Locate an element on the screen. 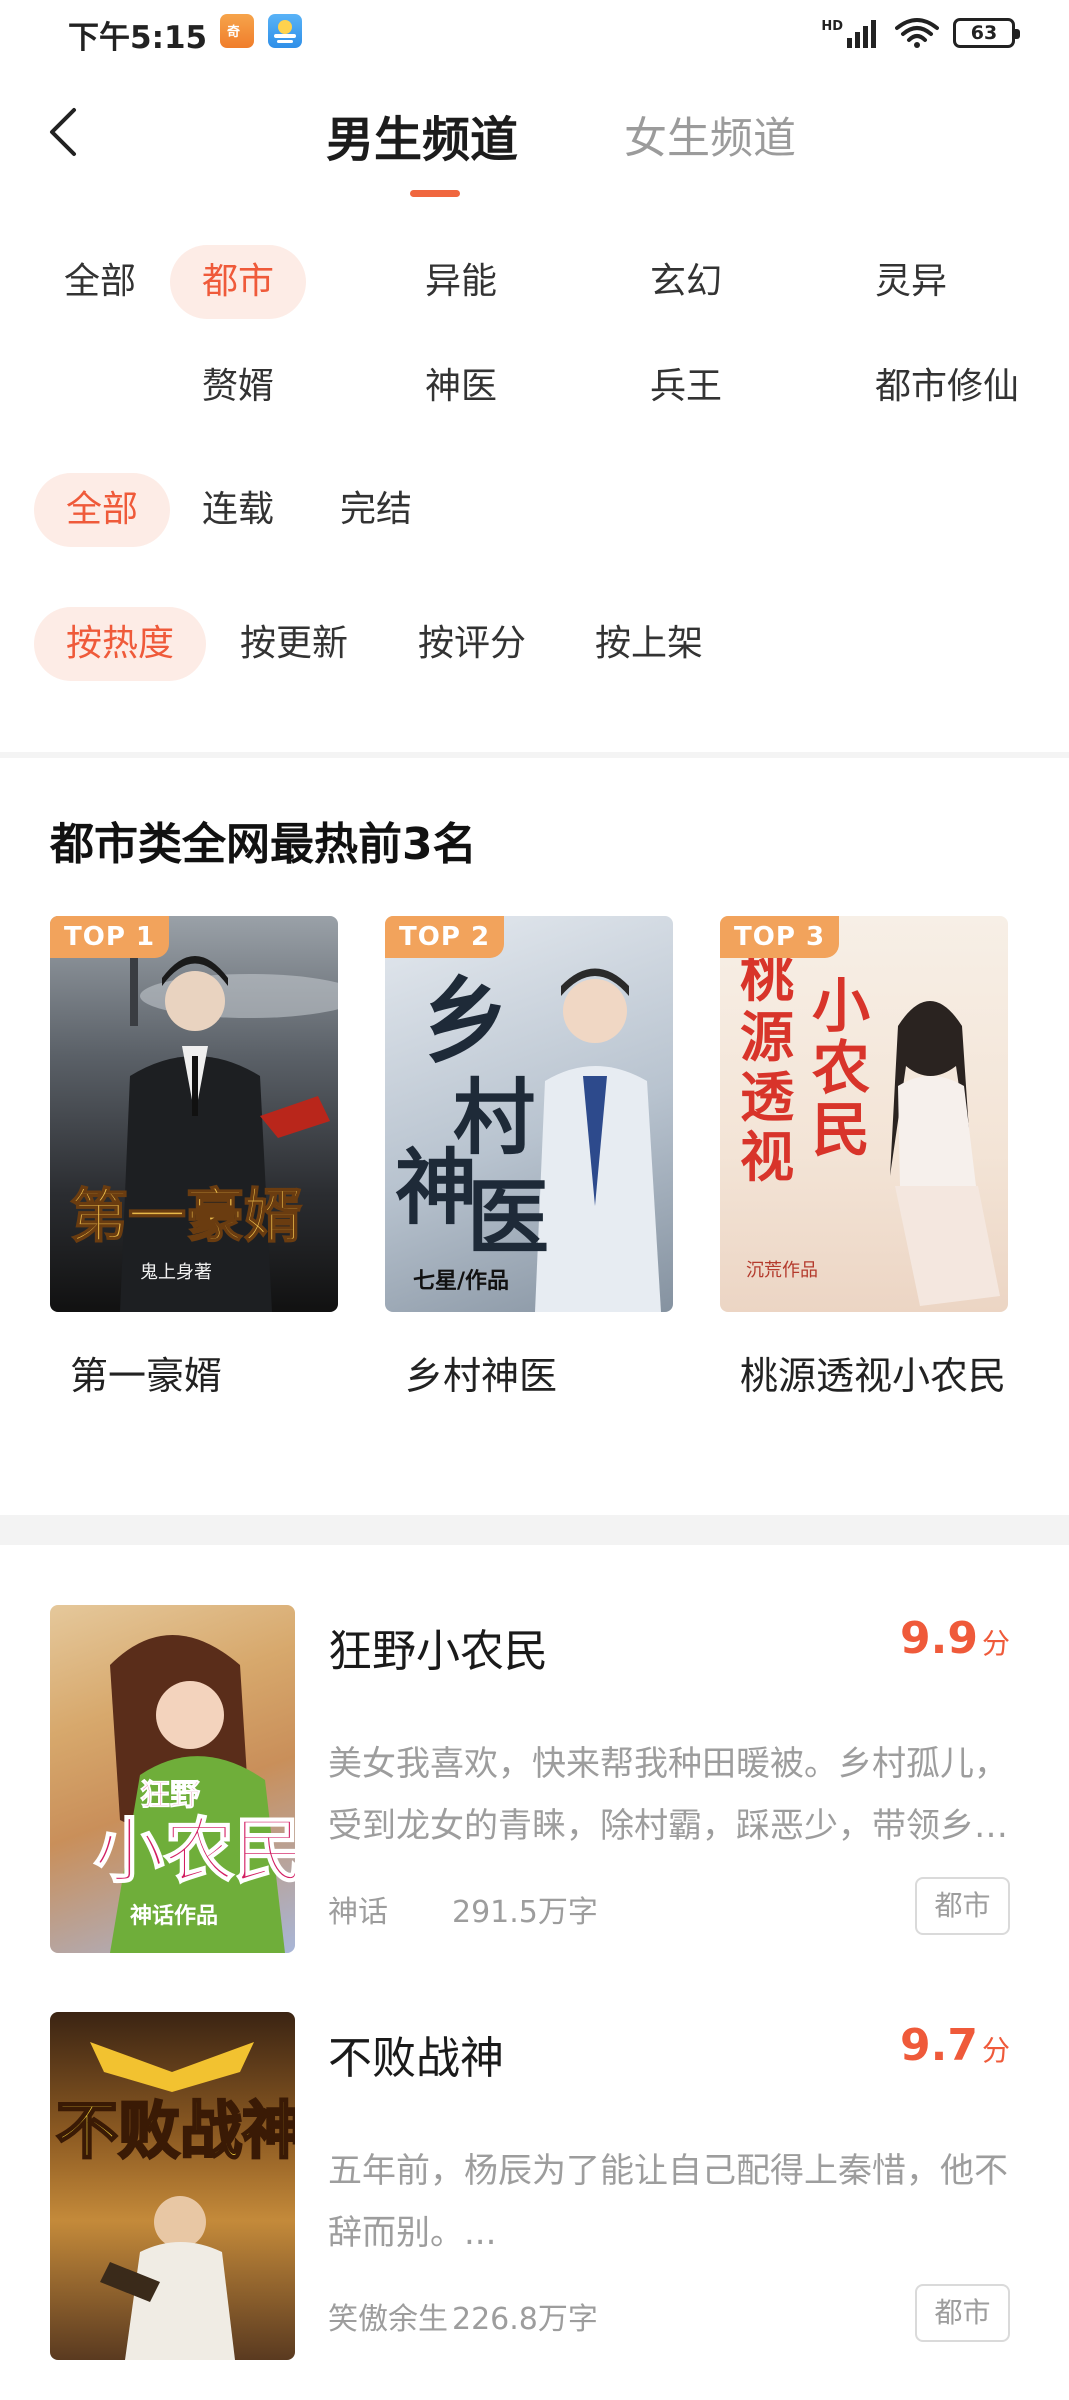 This screenshot has height=2400, width=1069. status-all: 全部 is located at coordinates (102, 510).